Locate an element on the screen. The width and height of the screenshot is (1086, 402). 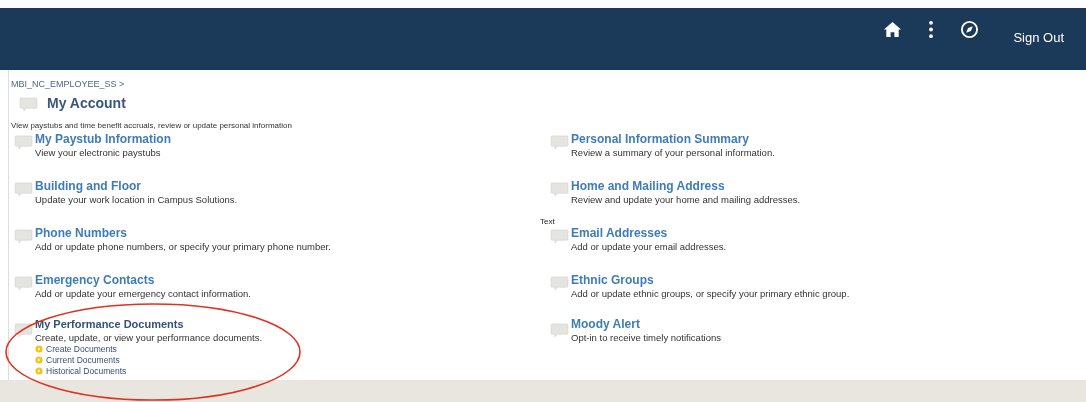
compass-icon is located at coordinates (970, 29).